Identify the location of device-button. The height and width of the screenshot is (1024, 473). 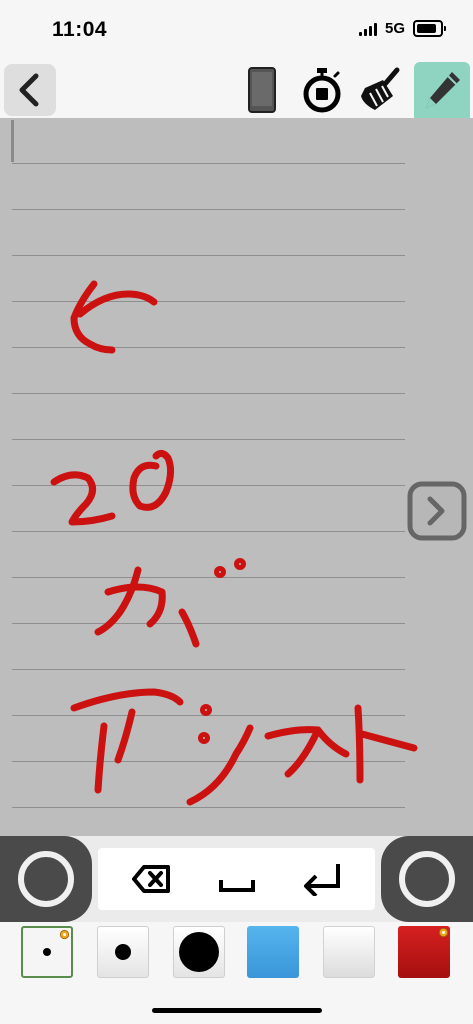
(262, 90).